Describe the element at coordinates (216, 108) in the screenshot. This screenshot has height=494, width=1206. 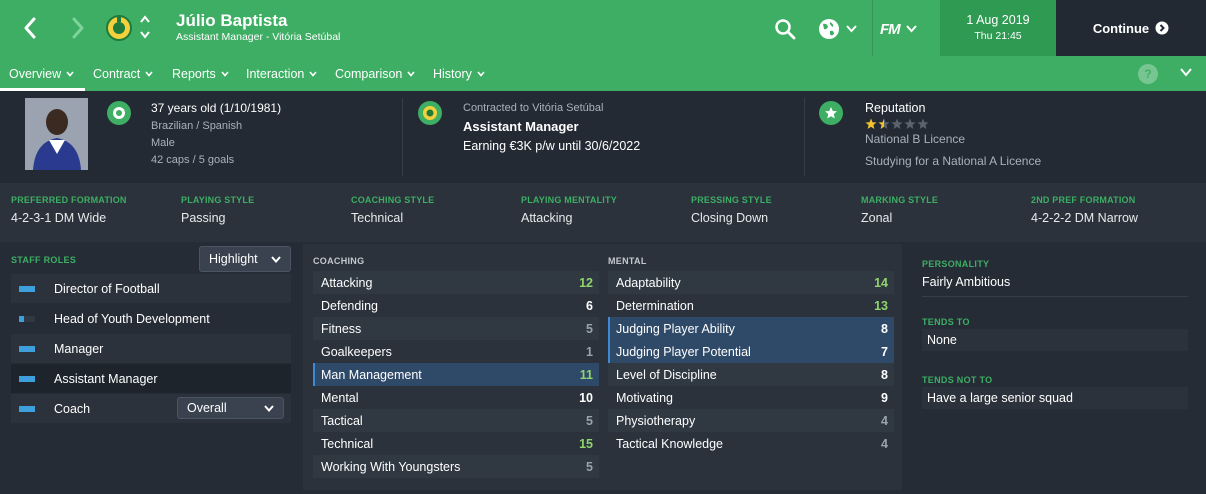
I see `age: 37 years old (1/10/1981)` at that location.